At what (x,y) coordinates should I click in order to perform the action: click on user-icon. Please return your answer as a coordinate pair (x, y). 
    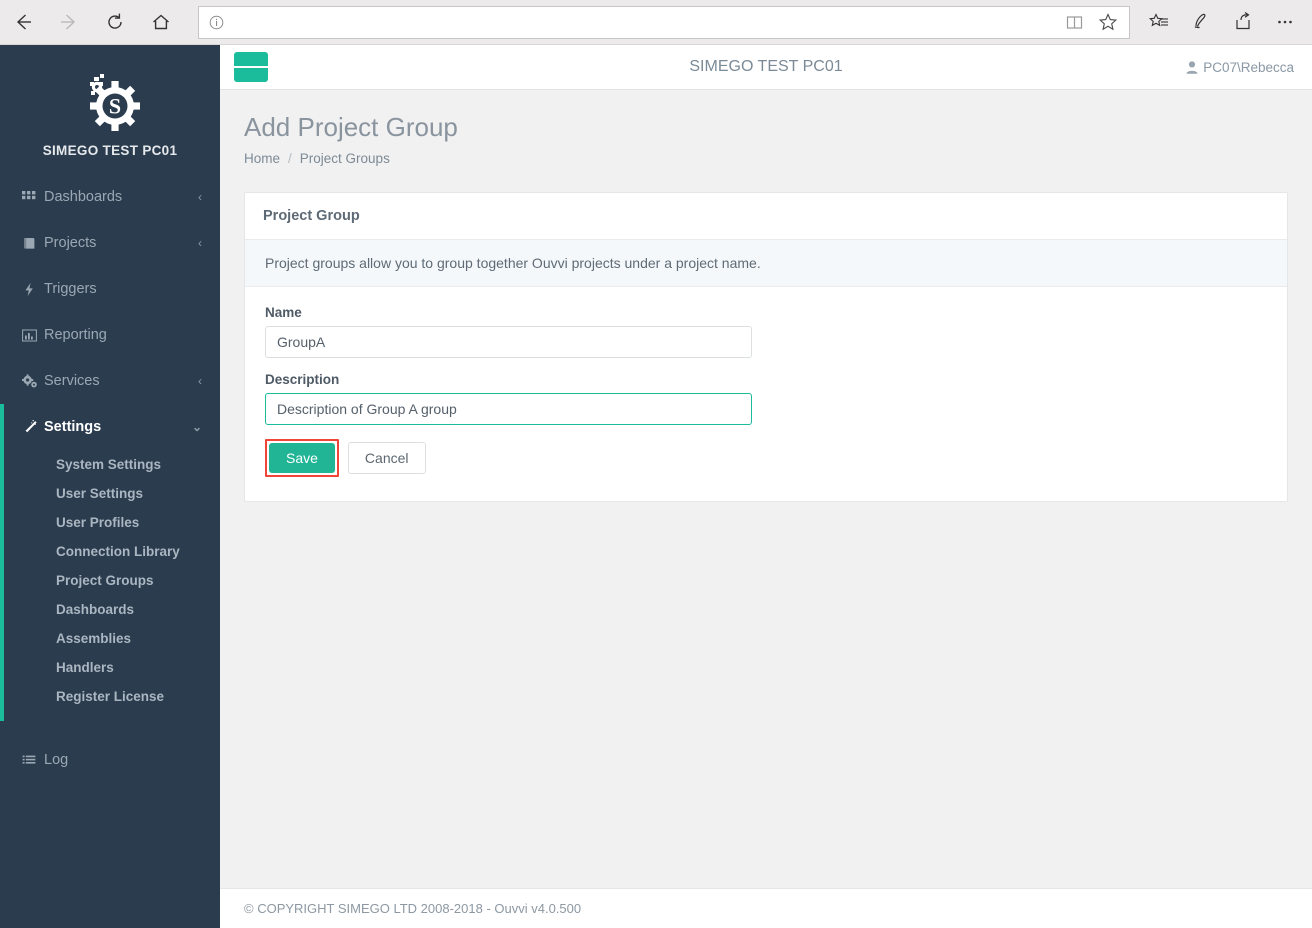
    Looking at the image, I should click on (1192, 67).